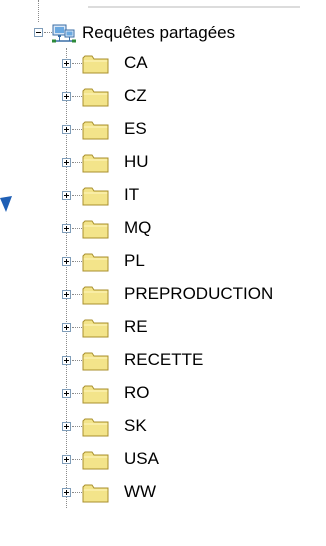 This screenshot has width=326, height=546. What do you see at coordinates (163, 393) in the screenshot?
I see `tree-node-folder: RO` at bounding box center [163, 393].